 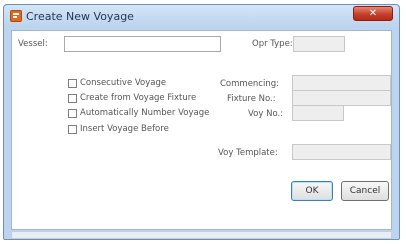 I want to click on checkbox-label: Insert Voyage Before, so click(x=124, y=129).